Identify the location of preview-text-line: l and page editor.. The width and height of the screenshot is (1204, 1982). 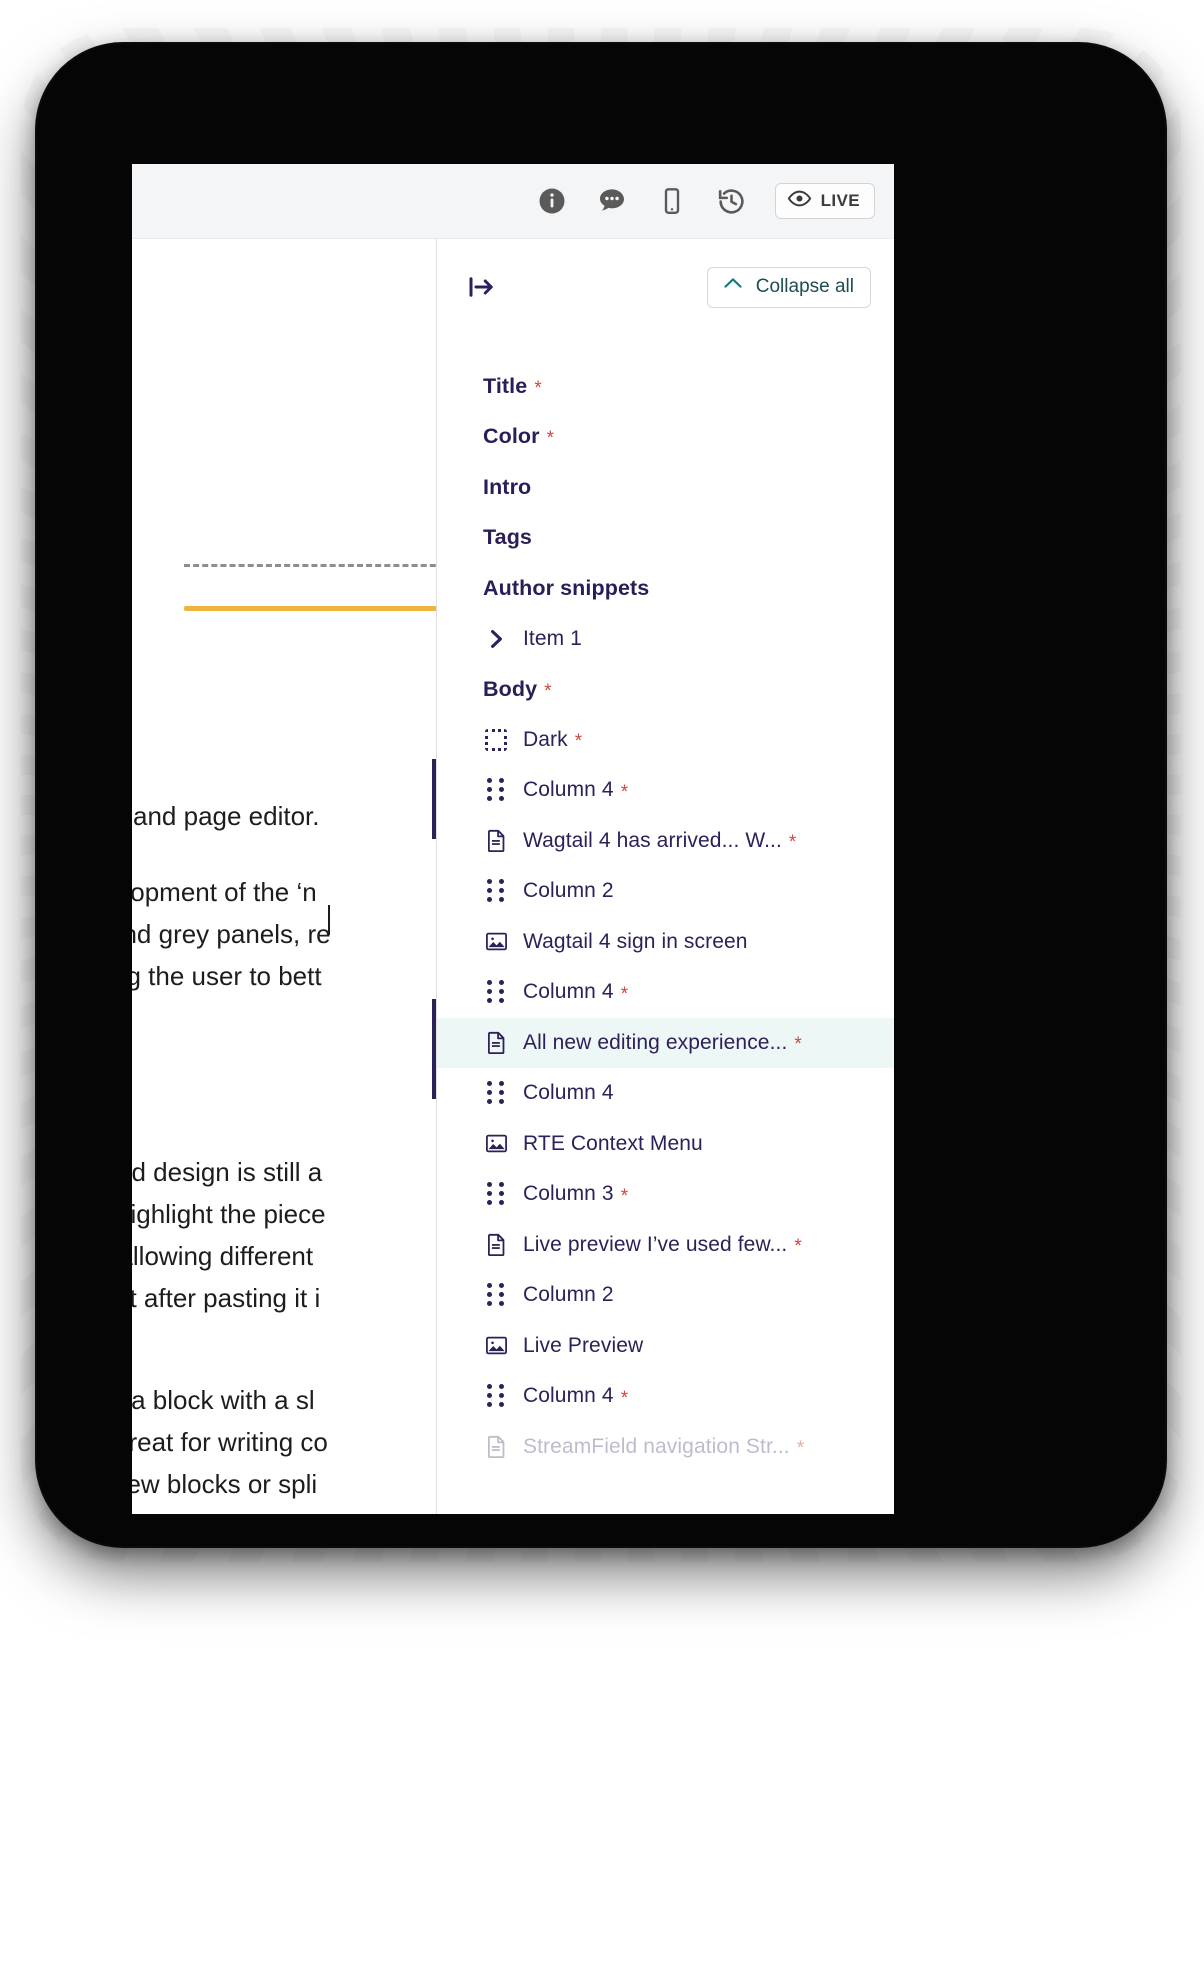
(226, 816).